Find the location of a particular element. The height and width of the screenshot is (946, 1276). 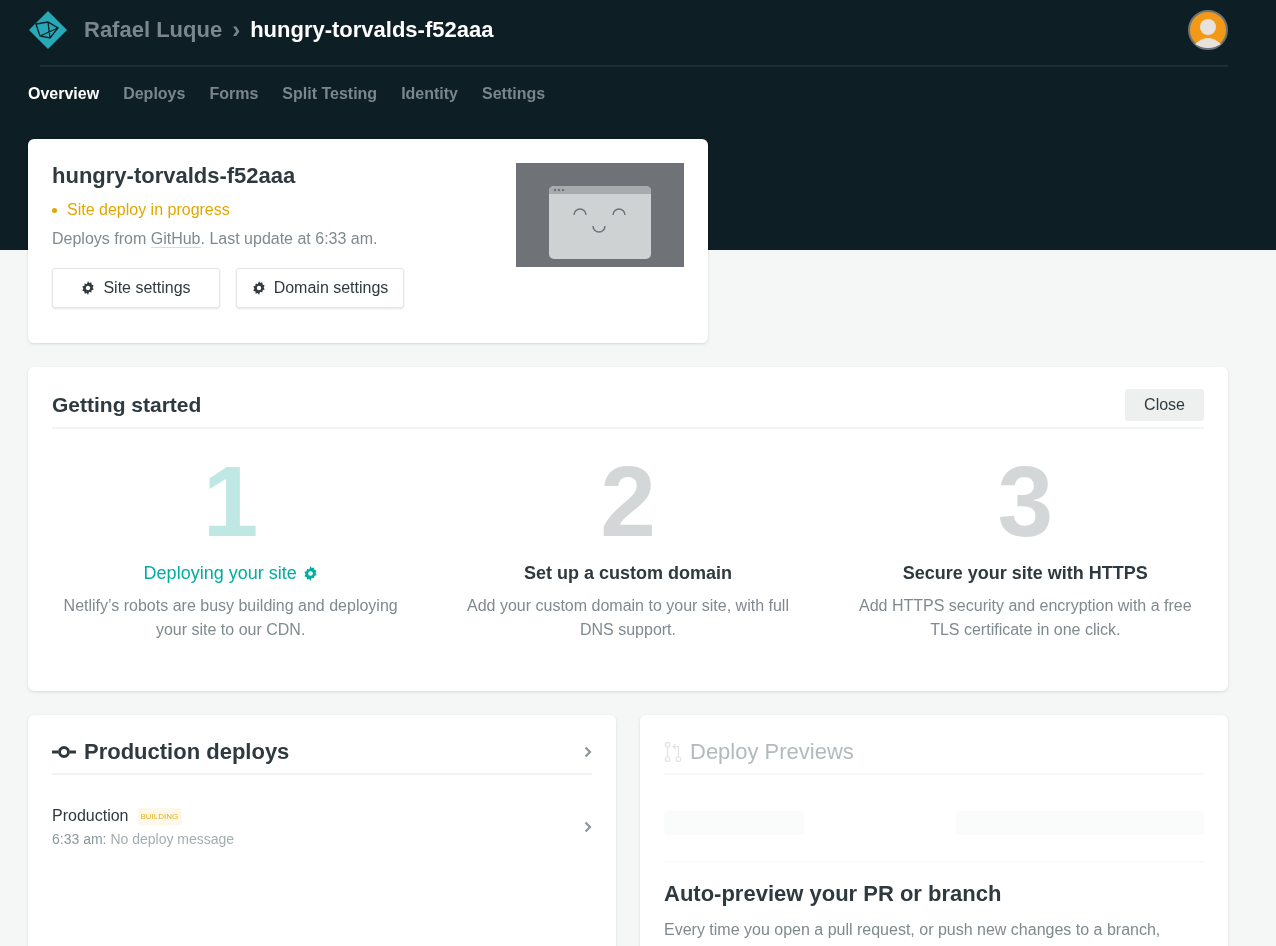

deploy-name: Production is located at coordinates (90, 816).